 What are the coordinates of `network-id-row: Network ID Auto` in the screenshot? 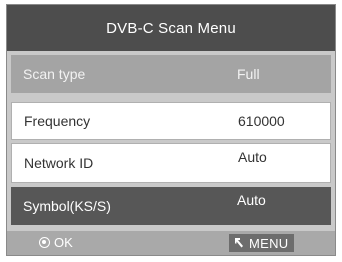 It's located at (171, 163).